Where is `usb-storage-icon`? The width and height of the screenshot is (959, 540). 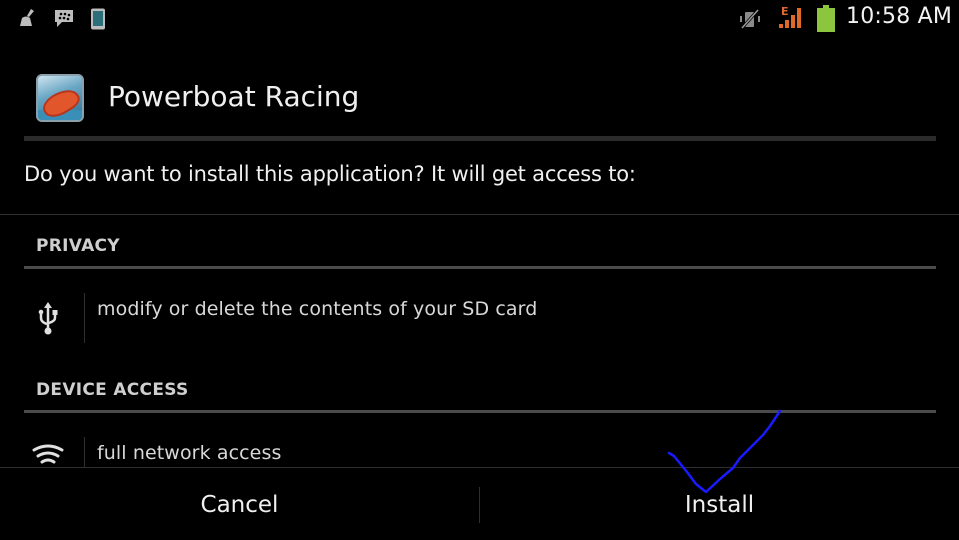 usb-storage-icon is located at coordinates (48, 318).